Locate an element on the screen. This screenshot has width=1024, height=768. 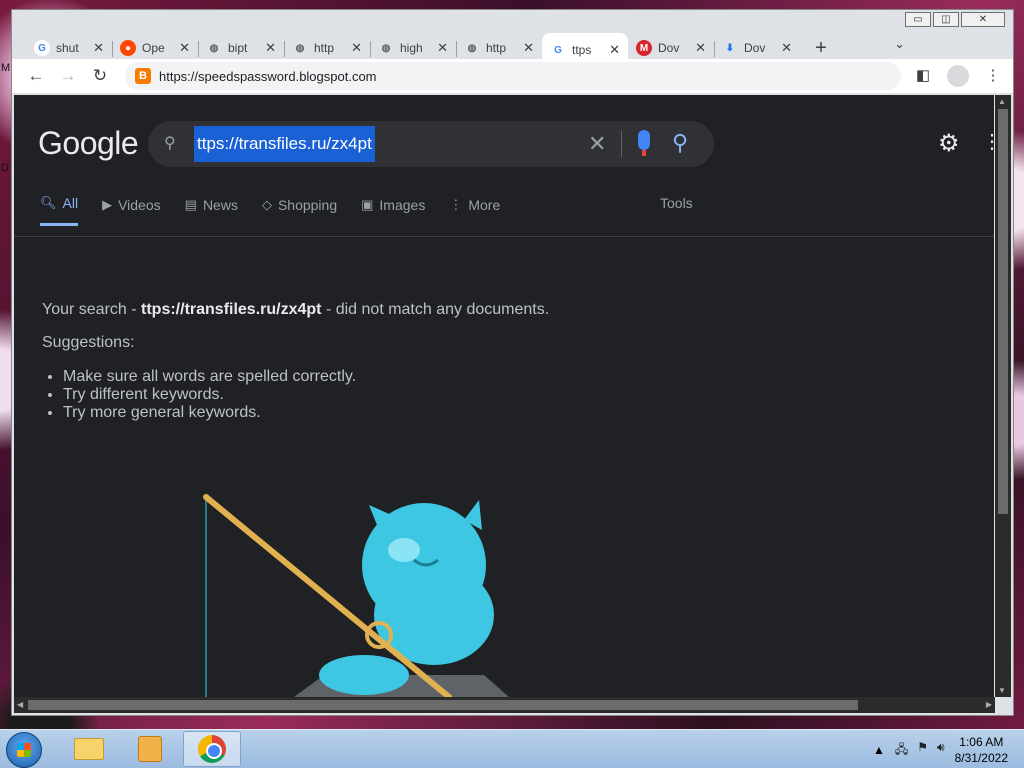
play-icon: ▶ is located at coordinates (107, 204).